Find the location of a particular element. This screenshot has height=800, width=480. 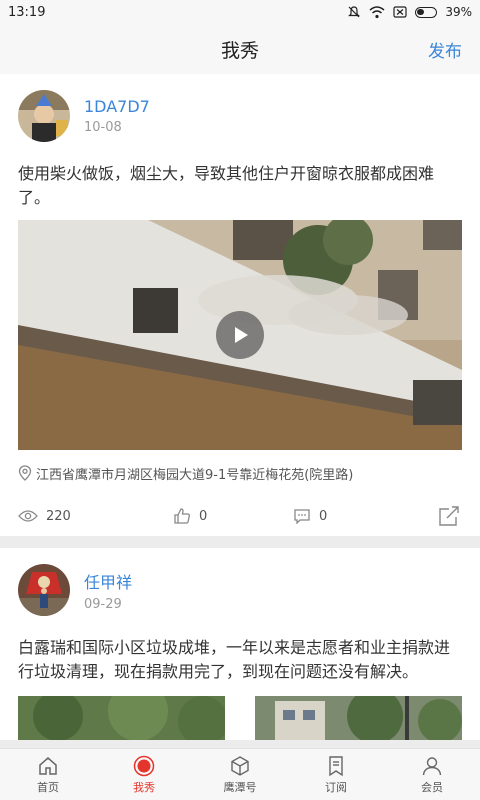

publish-button: 发布 is located at coordinates (445, 49).